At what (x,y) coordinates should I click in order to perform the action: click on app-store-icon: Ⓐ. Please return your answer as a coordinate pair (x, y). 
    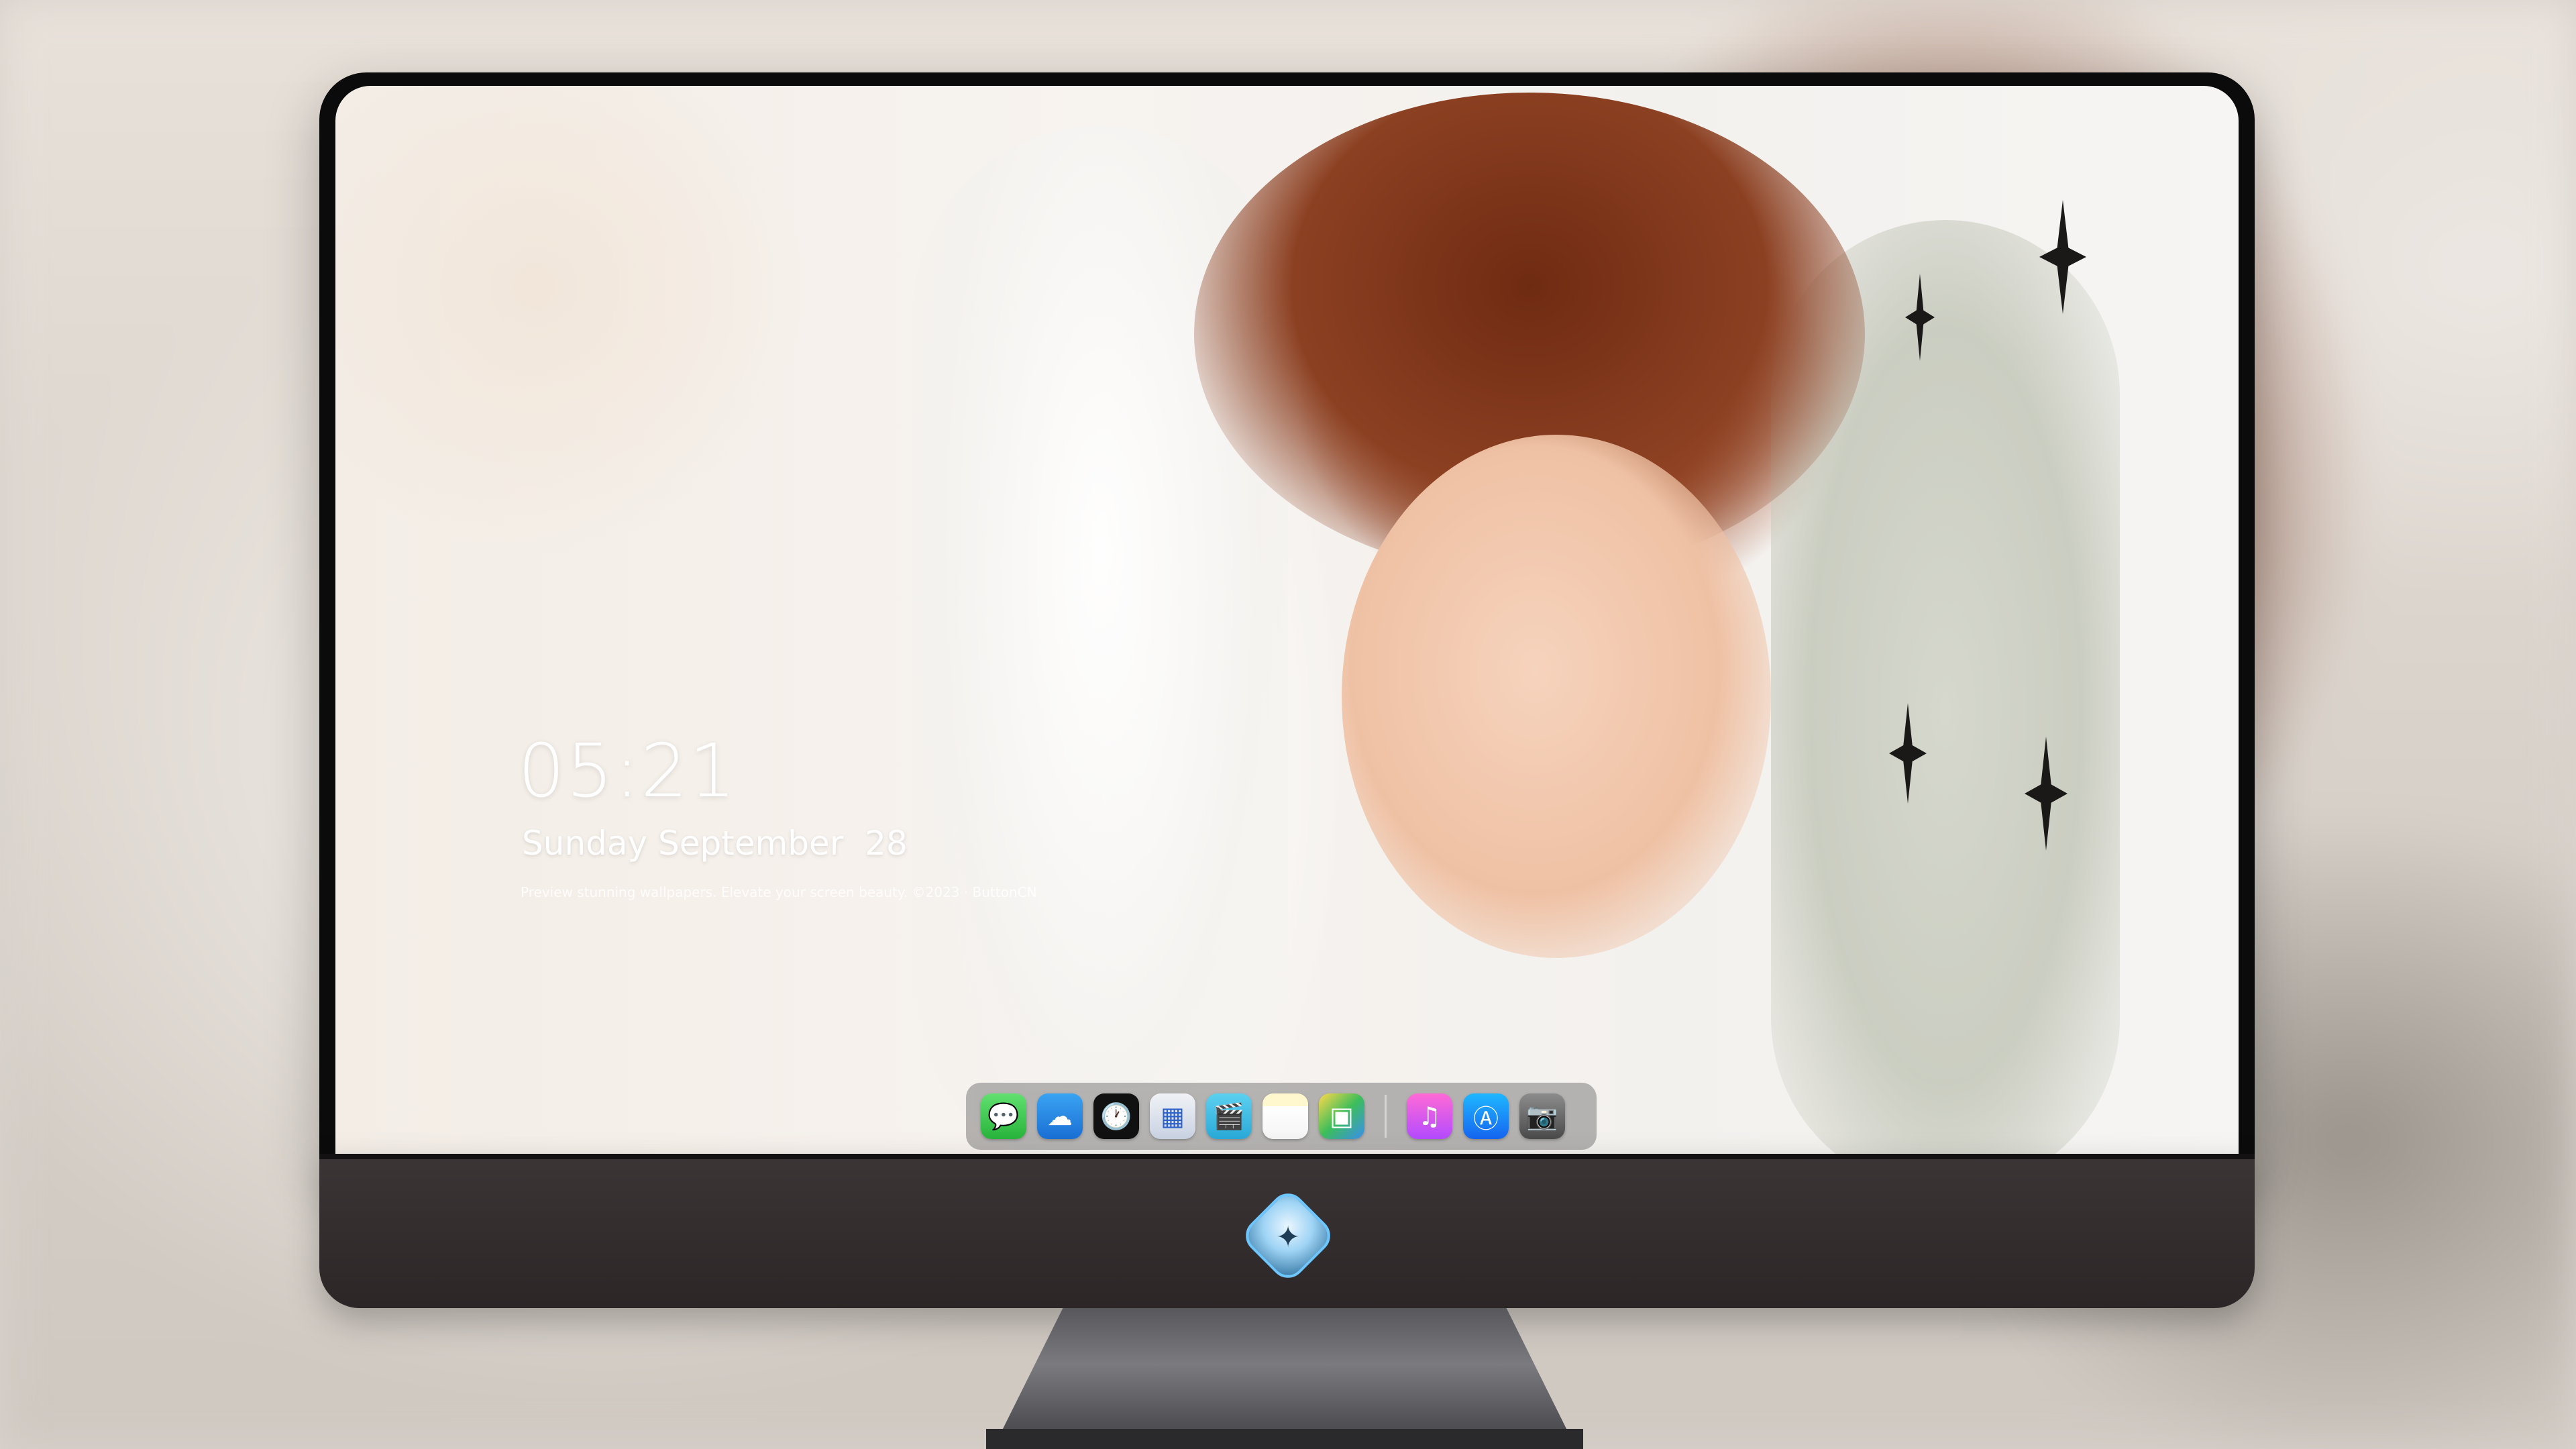
    Looking at the image, I should click on (1486, 1116).